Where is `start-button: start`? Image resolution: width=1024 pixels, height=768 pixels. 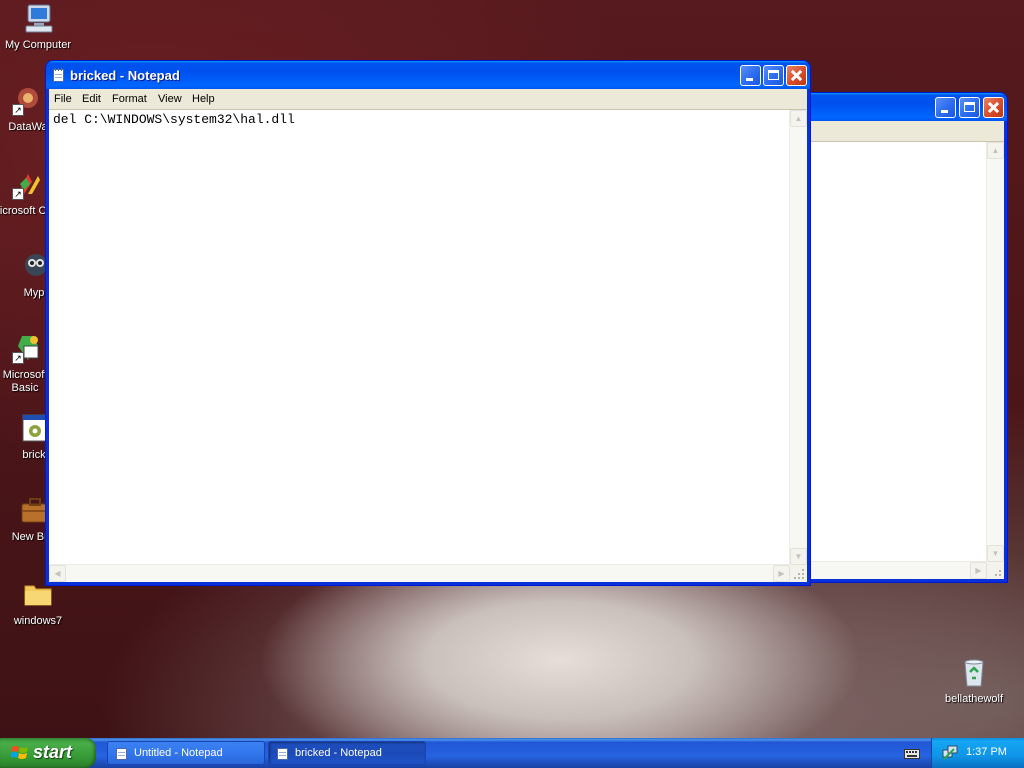 start-button: start is located at coordinates (48, 753).